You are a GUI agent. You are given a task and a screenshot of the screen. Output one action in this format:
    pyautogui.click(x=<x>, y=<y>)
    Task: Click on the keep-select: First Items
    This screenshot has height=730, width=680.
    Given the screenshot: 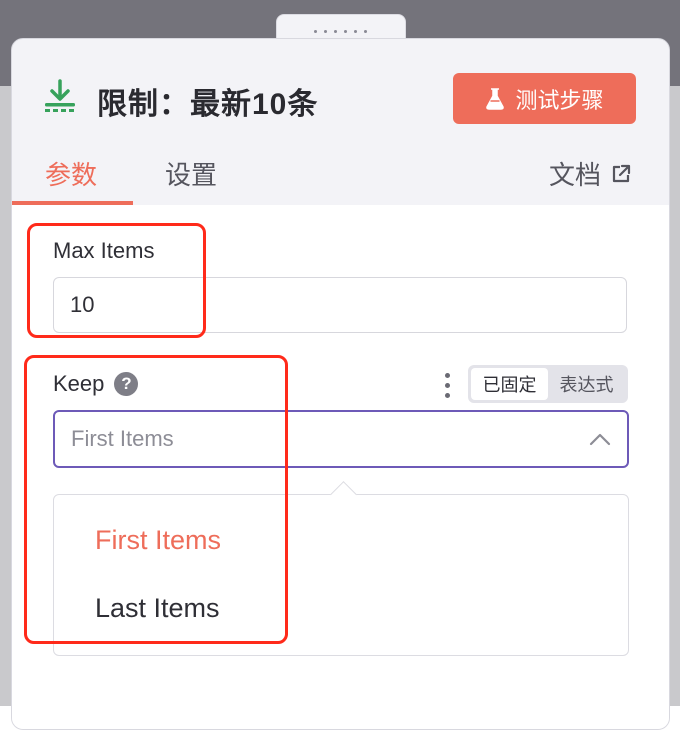 What is the action you would take?
    pyautogui.click(x=341, y=439)
    